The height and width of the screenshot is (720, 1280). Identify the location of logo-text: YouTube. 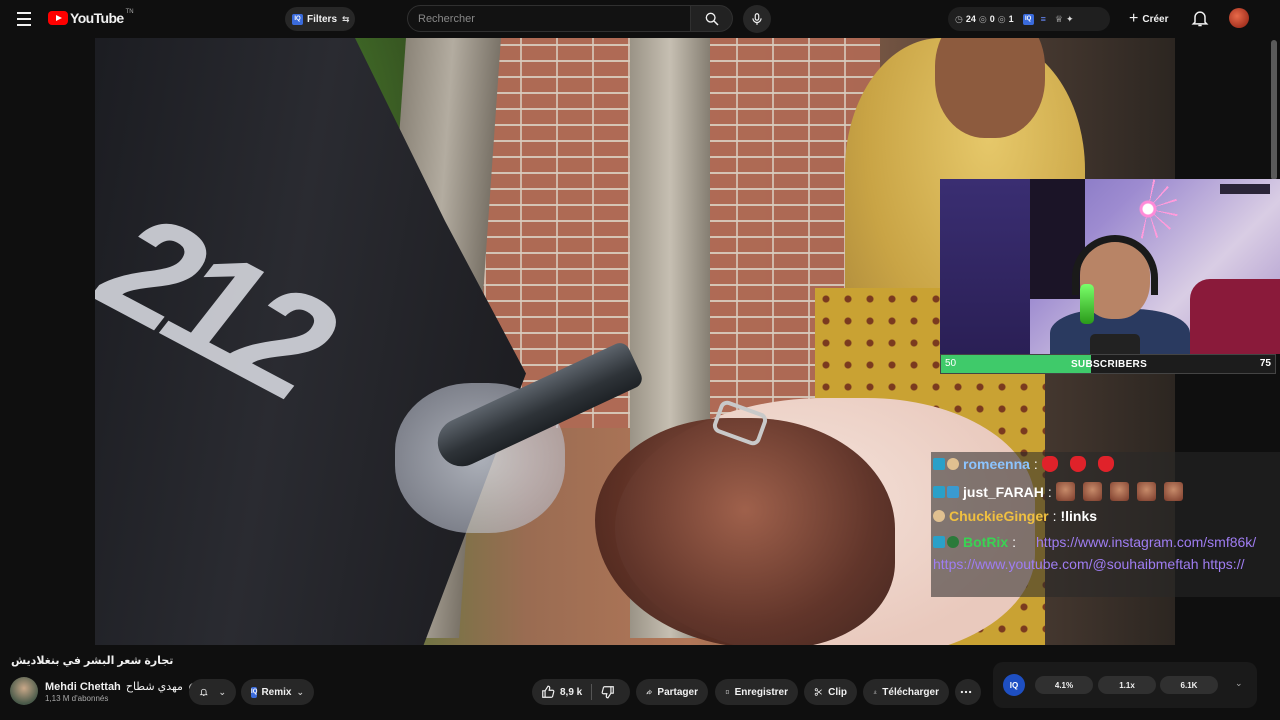
(97, 18).